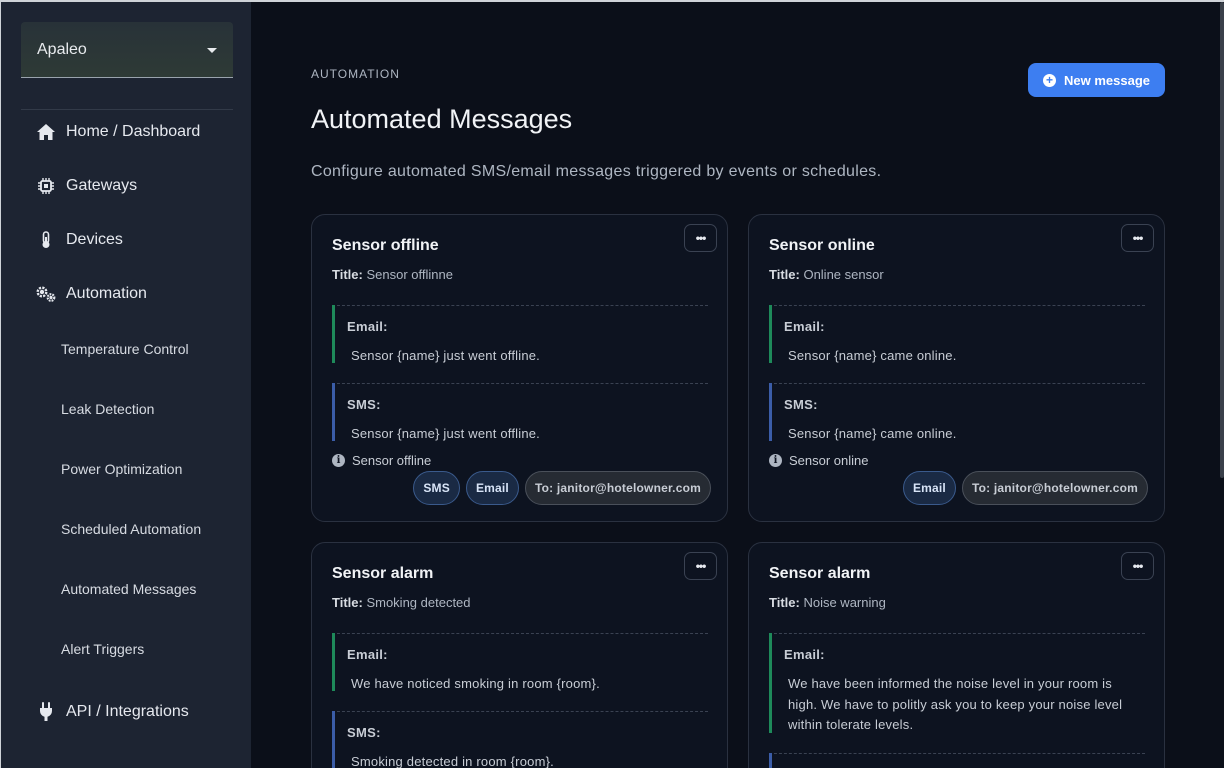 The width and height of the screenshot is (1224, 768). I want to click on card-title-line: Title: Noise warning, so click(827, 602).